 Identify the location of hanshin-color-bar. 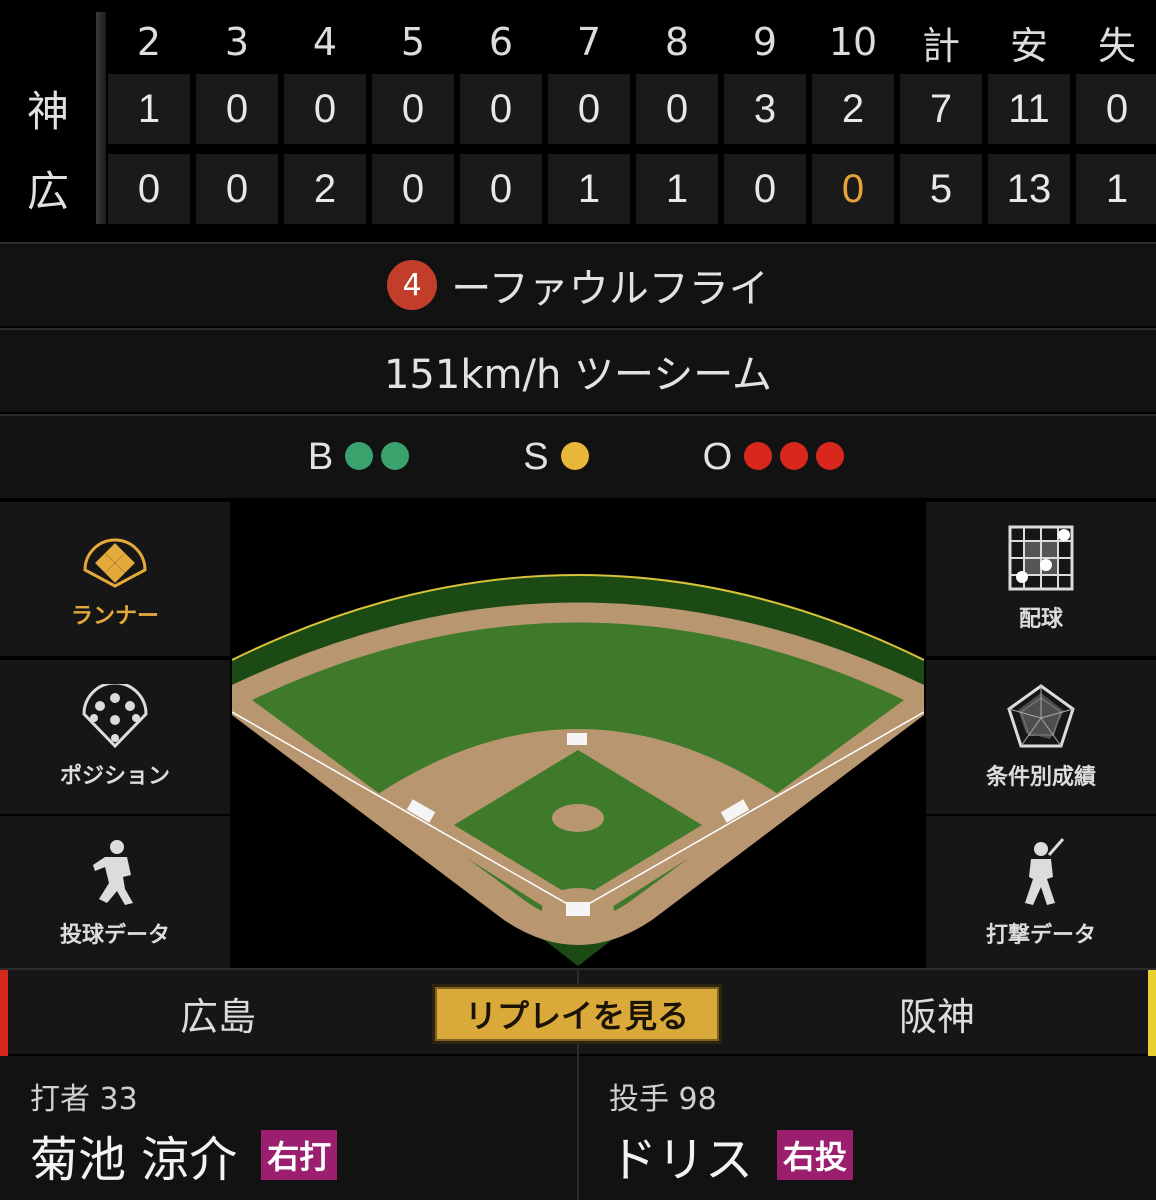
(1152, 1013).